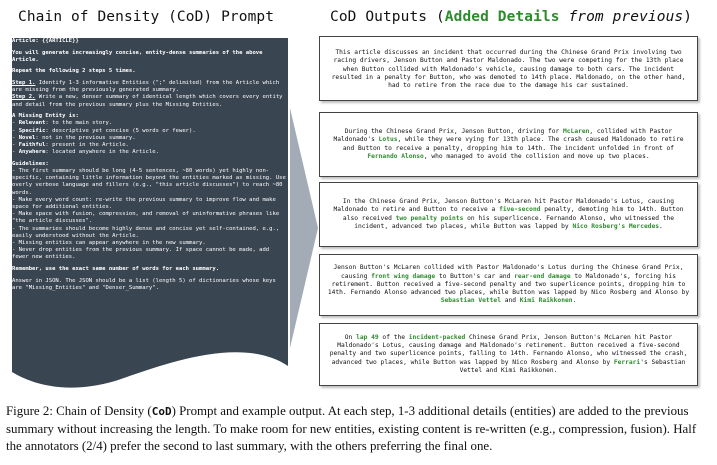 The image size is (717, 465). What do you see at coordinates (62, 123) in the screenshot?
I see `missing-item: - Relevant: to the main story.` at bounding box center [62, 123].